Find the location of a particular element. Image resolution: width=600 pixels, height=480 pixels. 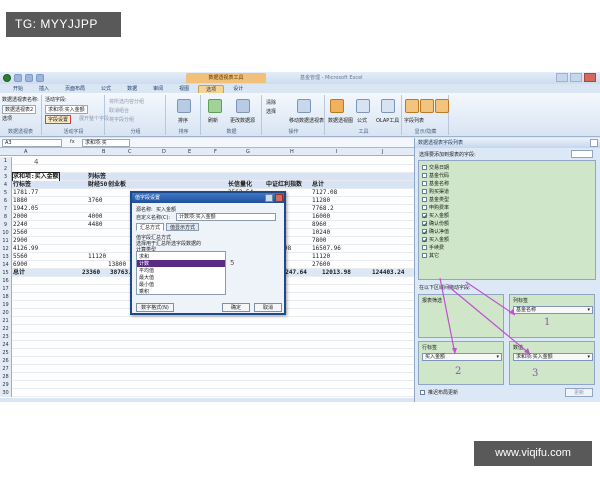

formula-icon is located at coordinates (363, 106).